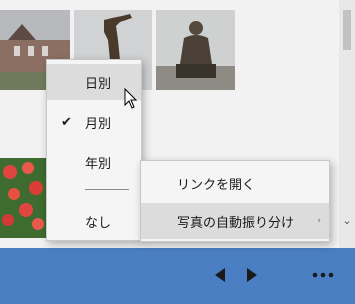 This screenshot has height=304, width=355. I want to click on scroll-down-button: ⌄, so click(347, 220).